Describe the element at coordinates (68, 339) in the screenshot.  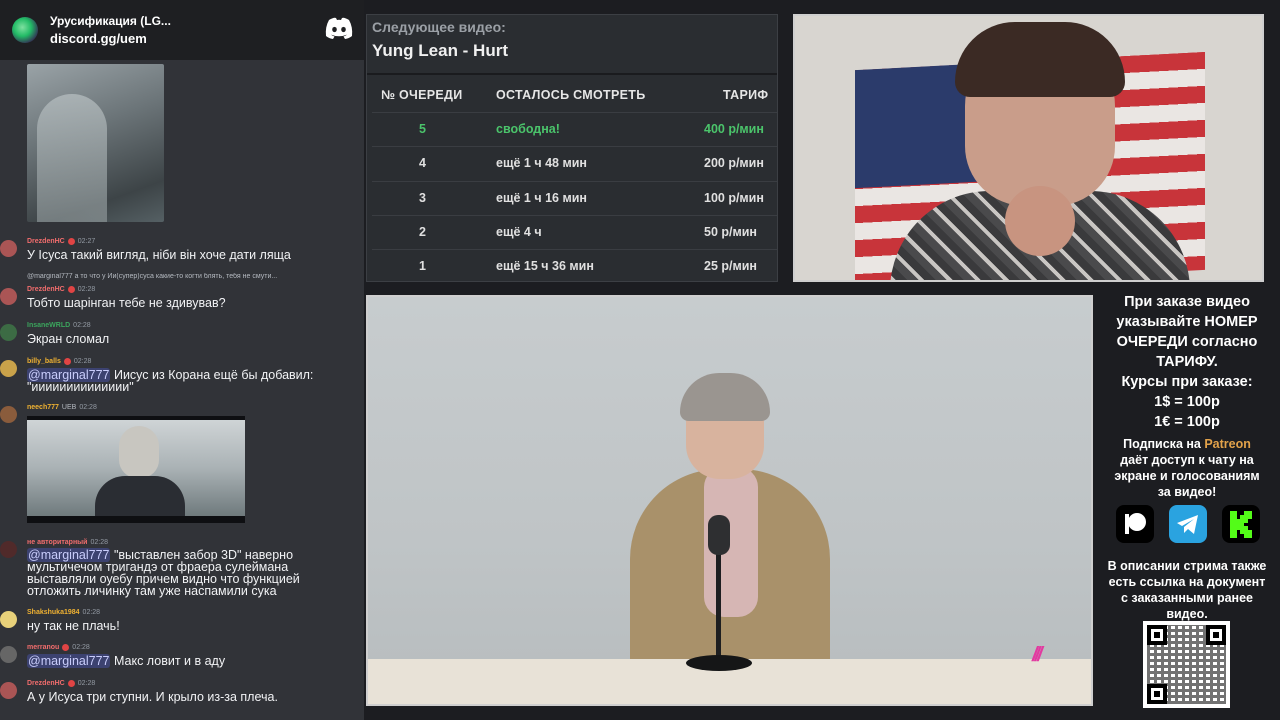
I see `message-text: Экран сломал` at that location.